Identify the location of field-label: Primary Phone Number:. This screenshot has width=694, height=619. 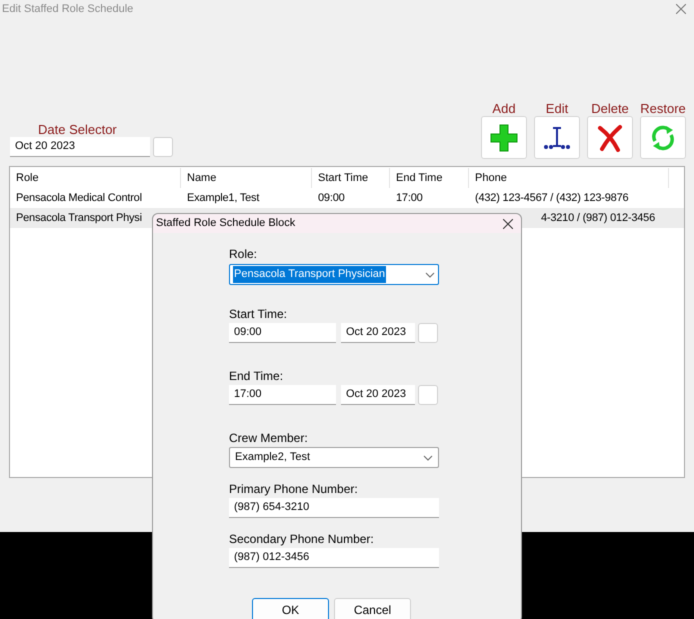
(294, 489).